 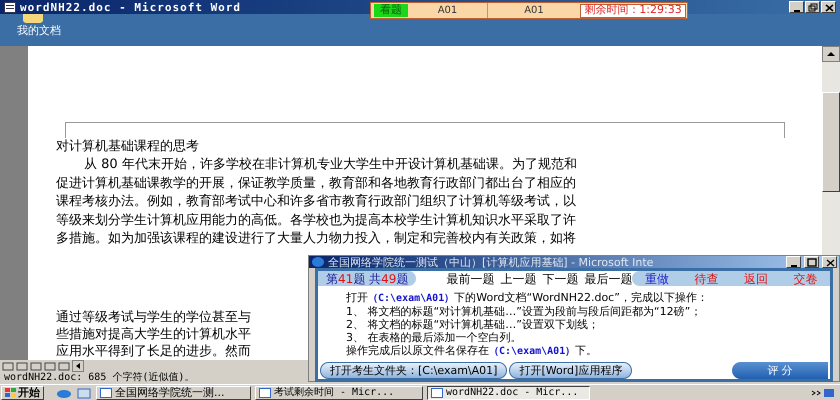 I want to click on question-counter: 第41题 共49题, so click(x=367, y=278).